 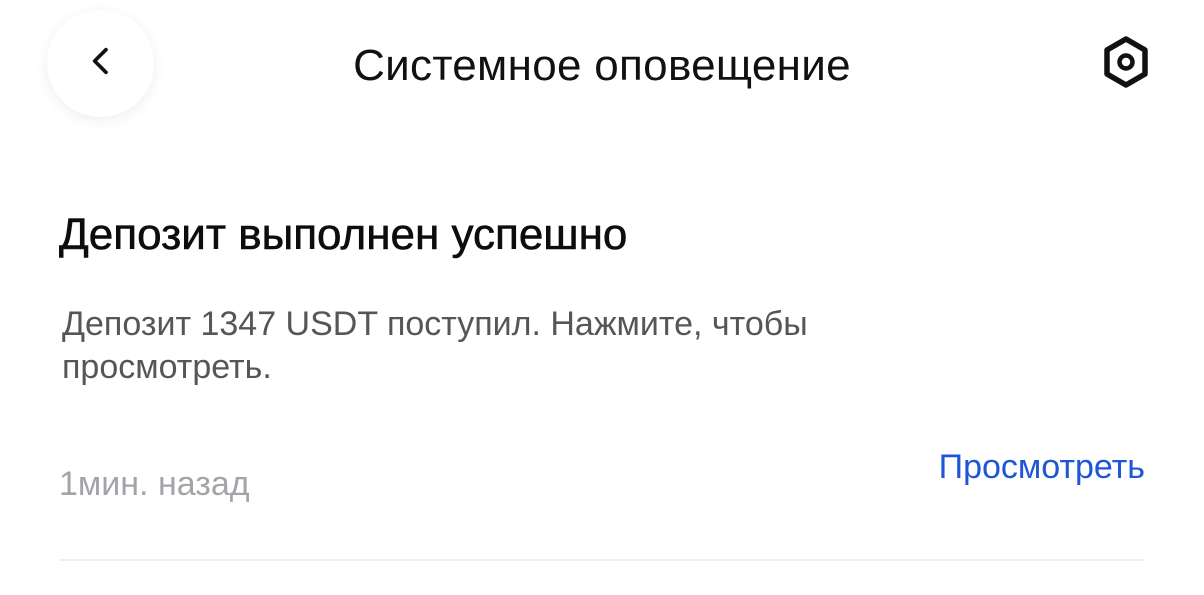 What do you see at coordinates (154, 484) in the screenshot?
I see `notification-time: 1мин. назад` at bounding box center [154, 484].